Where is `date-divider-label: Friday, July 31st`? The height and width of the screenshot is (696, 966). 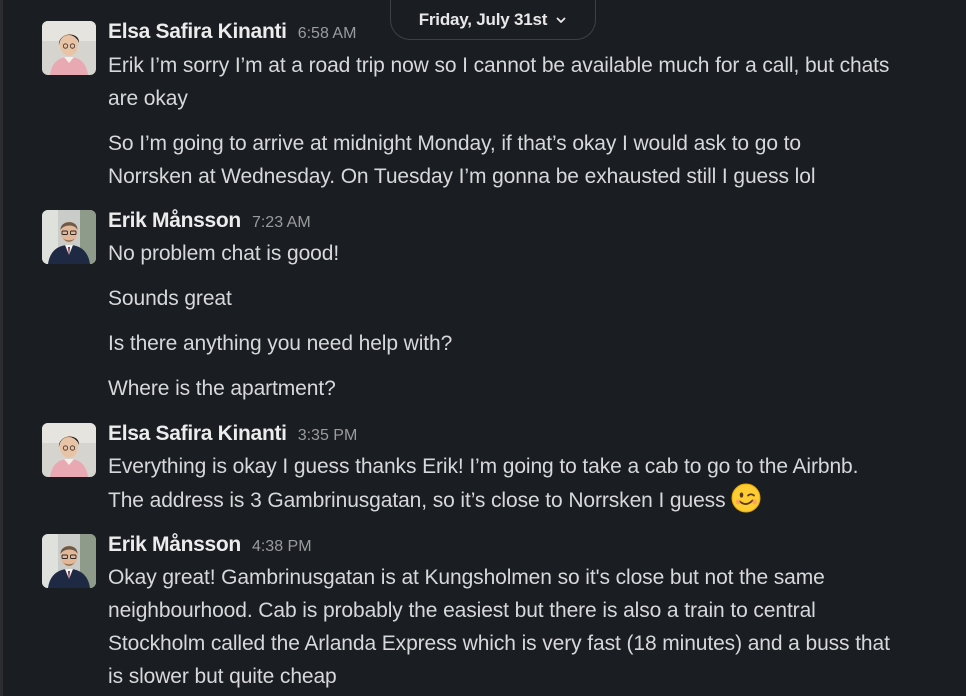 date-divider-label: Friday, July 31st is located at coordinates (483, 19).